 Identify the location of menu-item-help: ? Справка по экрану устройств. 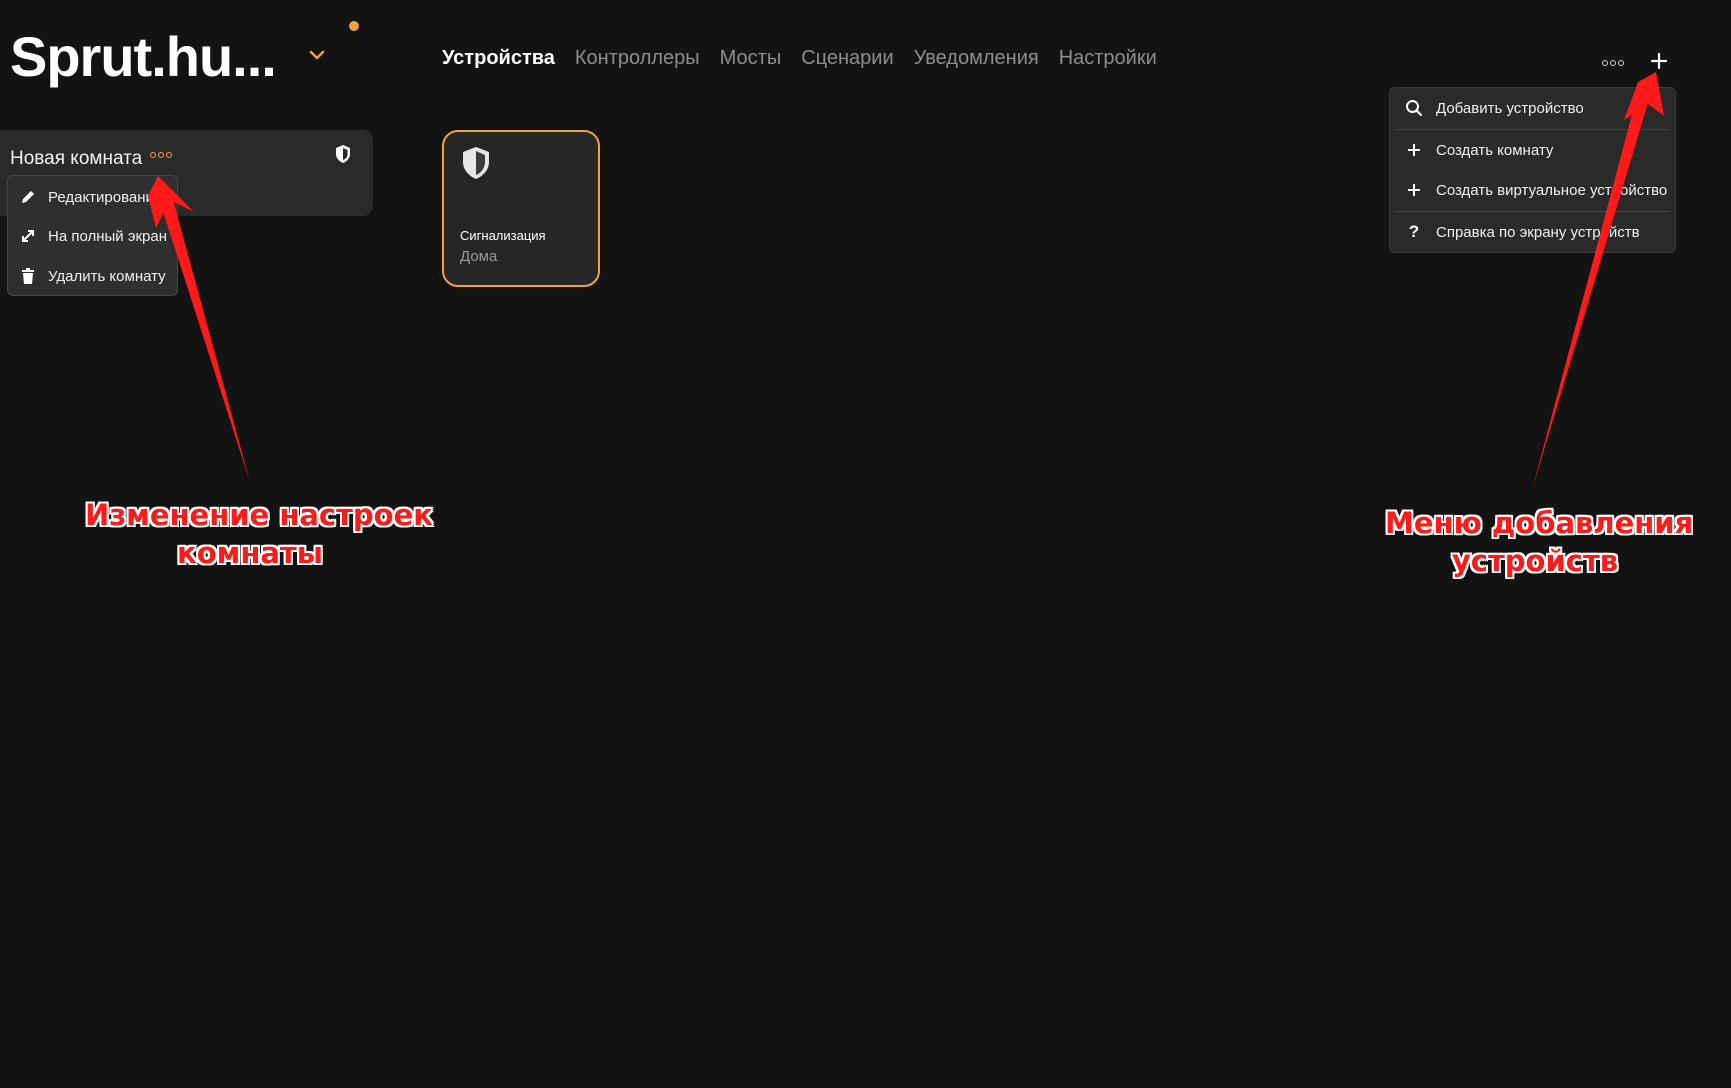
(1532, 232).